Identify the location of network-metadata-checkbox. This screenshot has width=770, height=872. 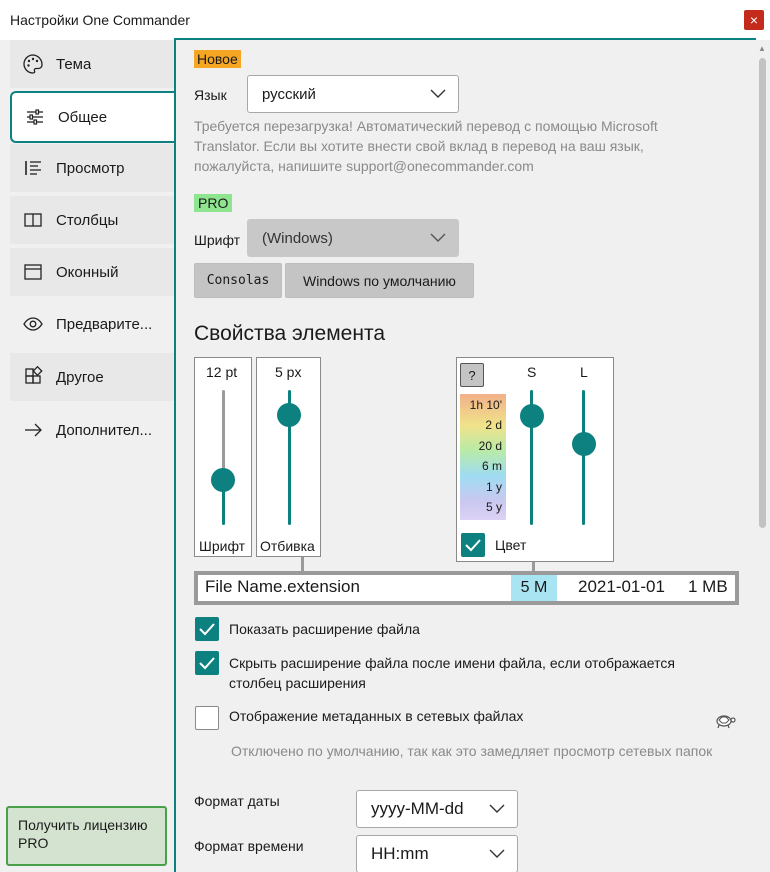
(207, 718).